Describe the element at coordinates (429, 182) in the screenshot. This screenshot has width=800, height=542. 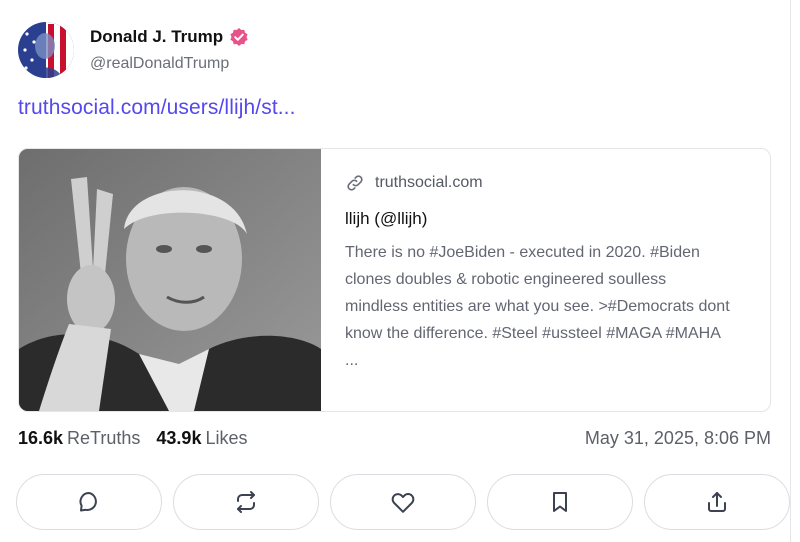
I see `card-domain: truthsocial.com` at that location.